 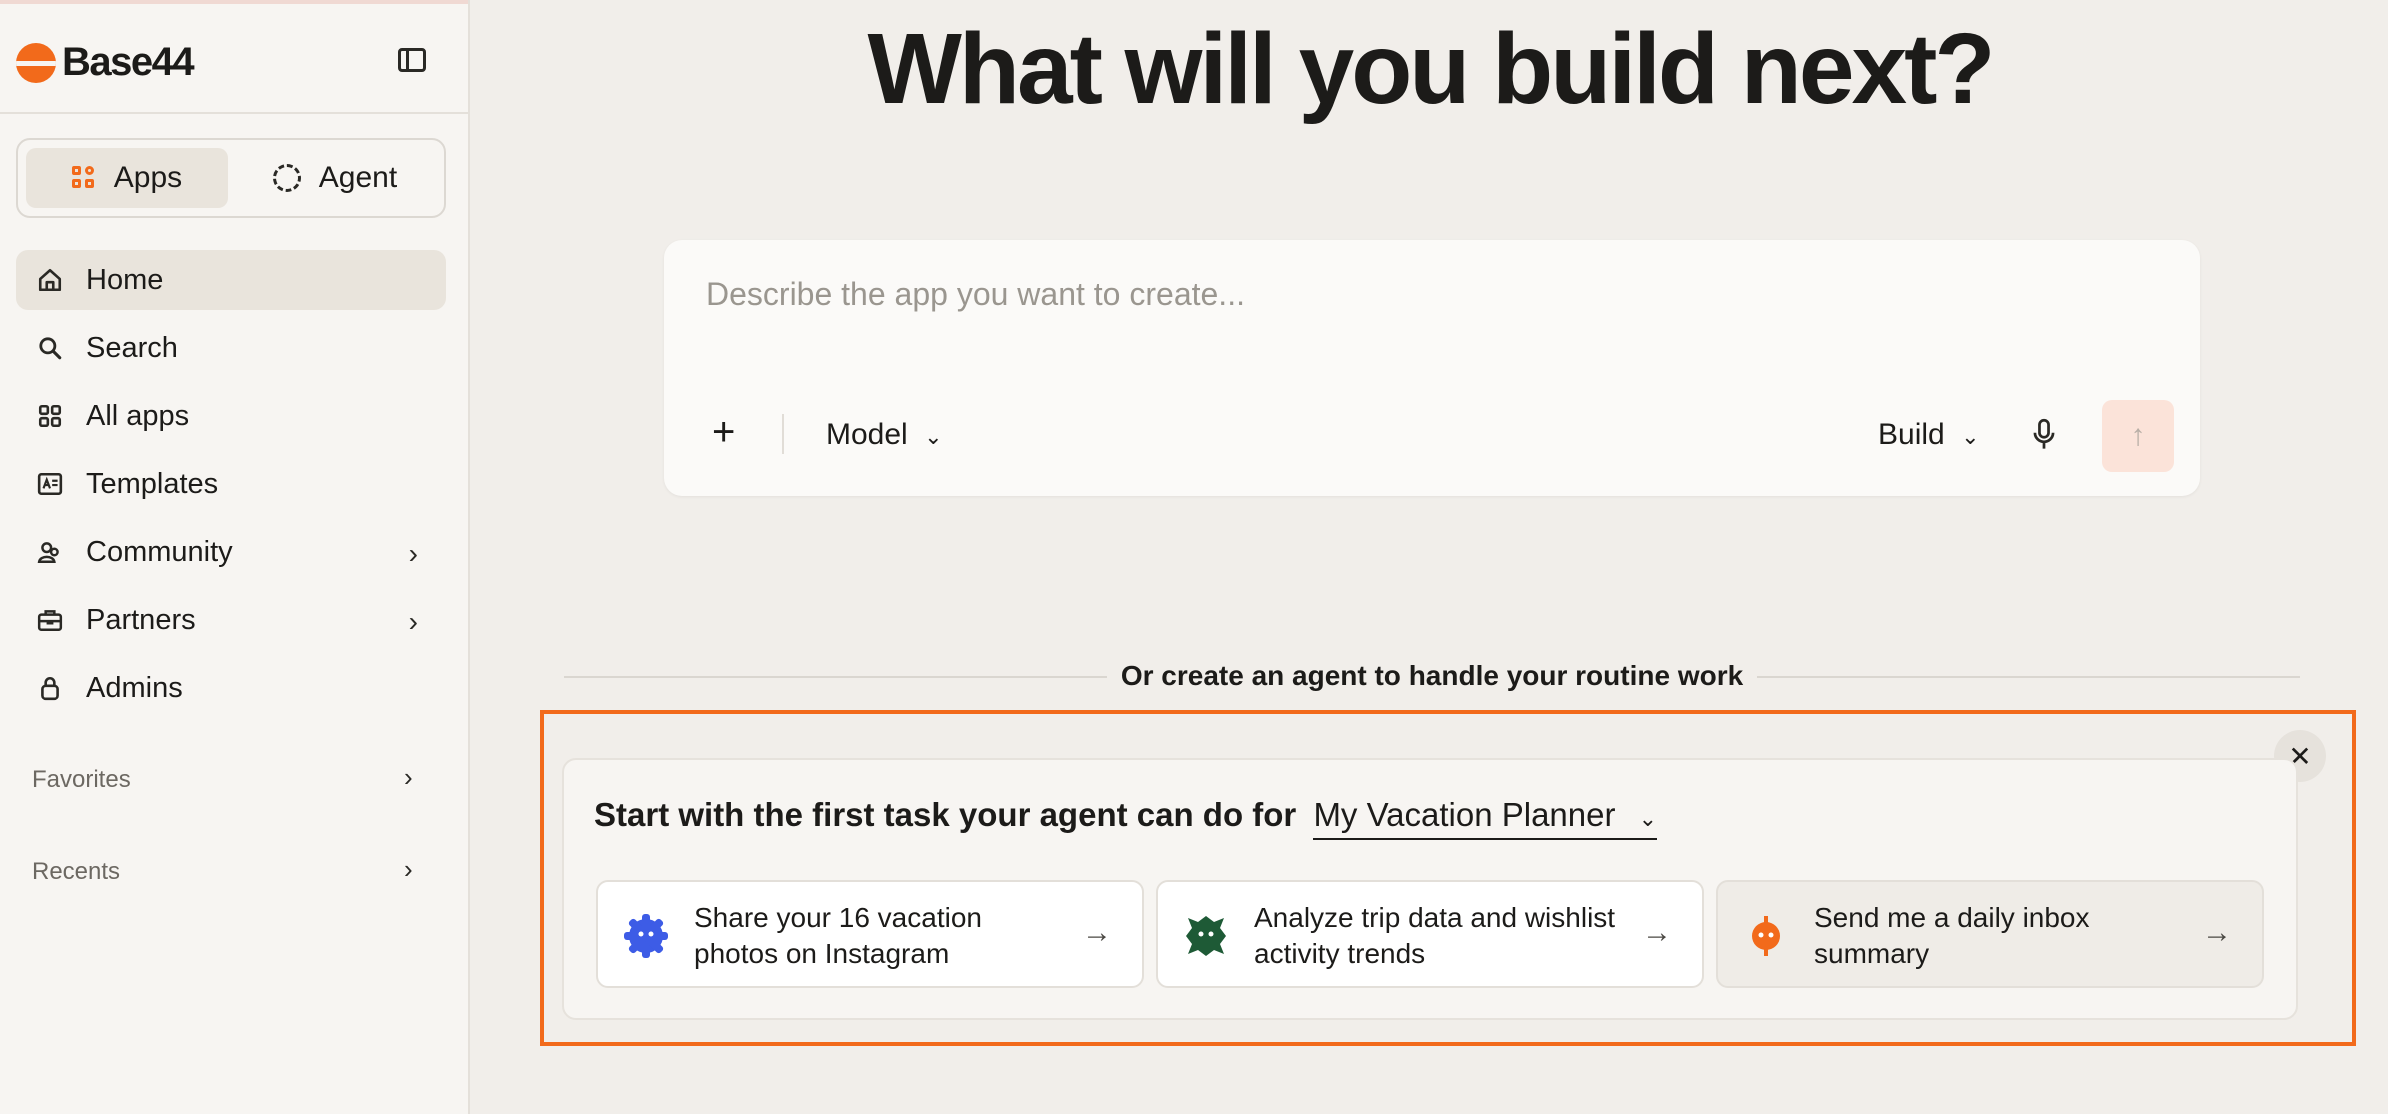 What do you see at coordinates (867, 434) in the screenshot?
I see `model-label: Model` at bounding box center [867, 434].